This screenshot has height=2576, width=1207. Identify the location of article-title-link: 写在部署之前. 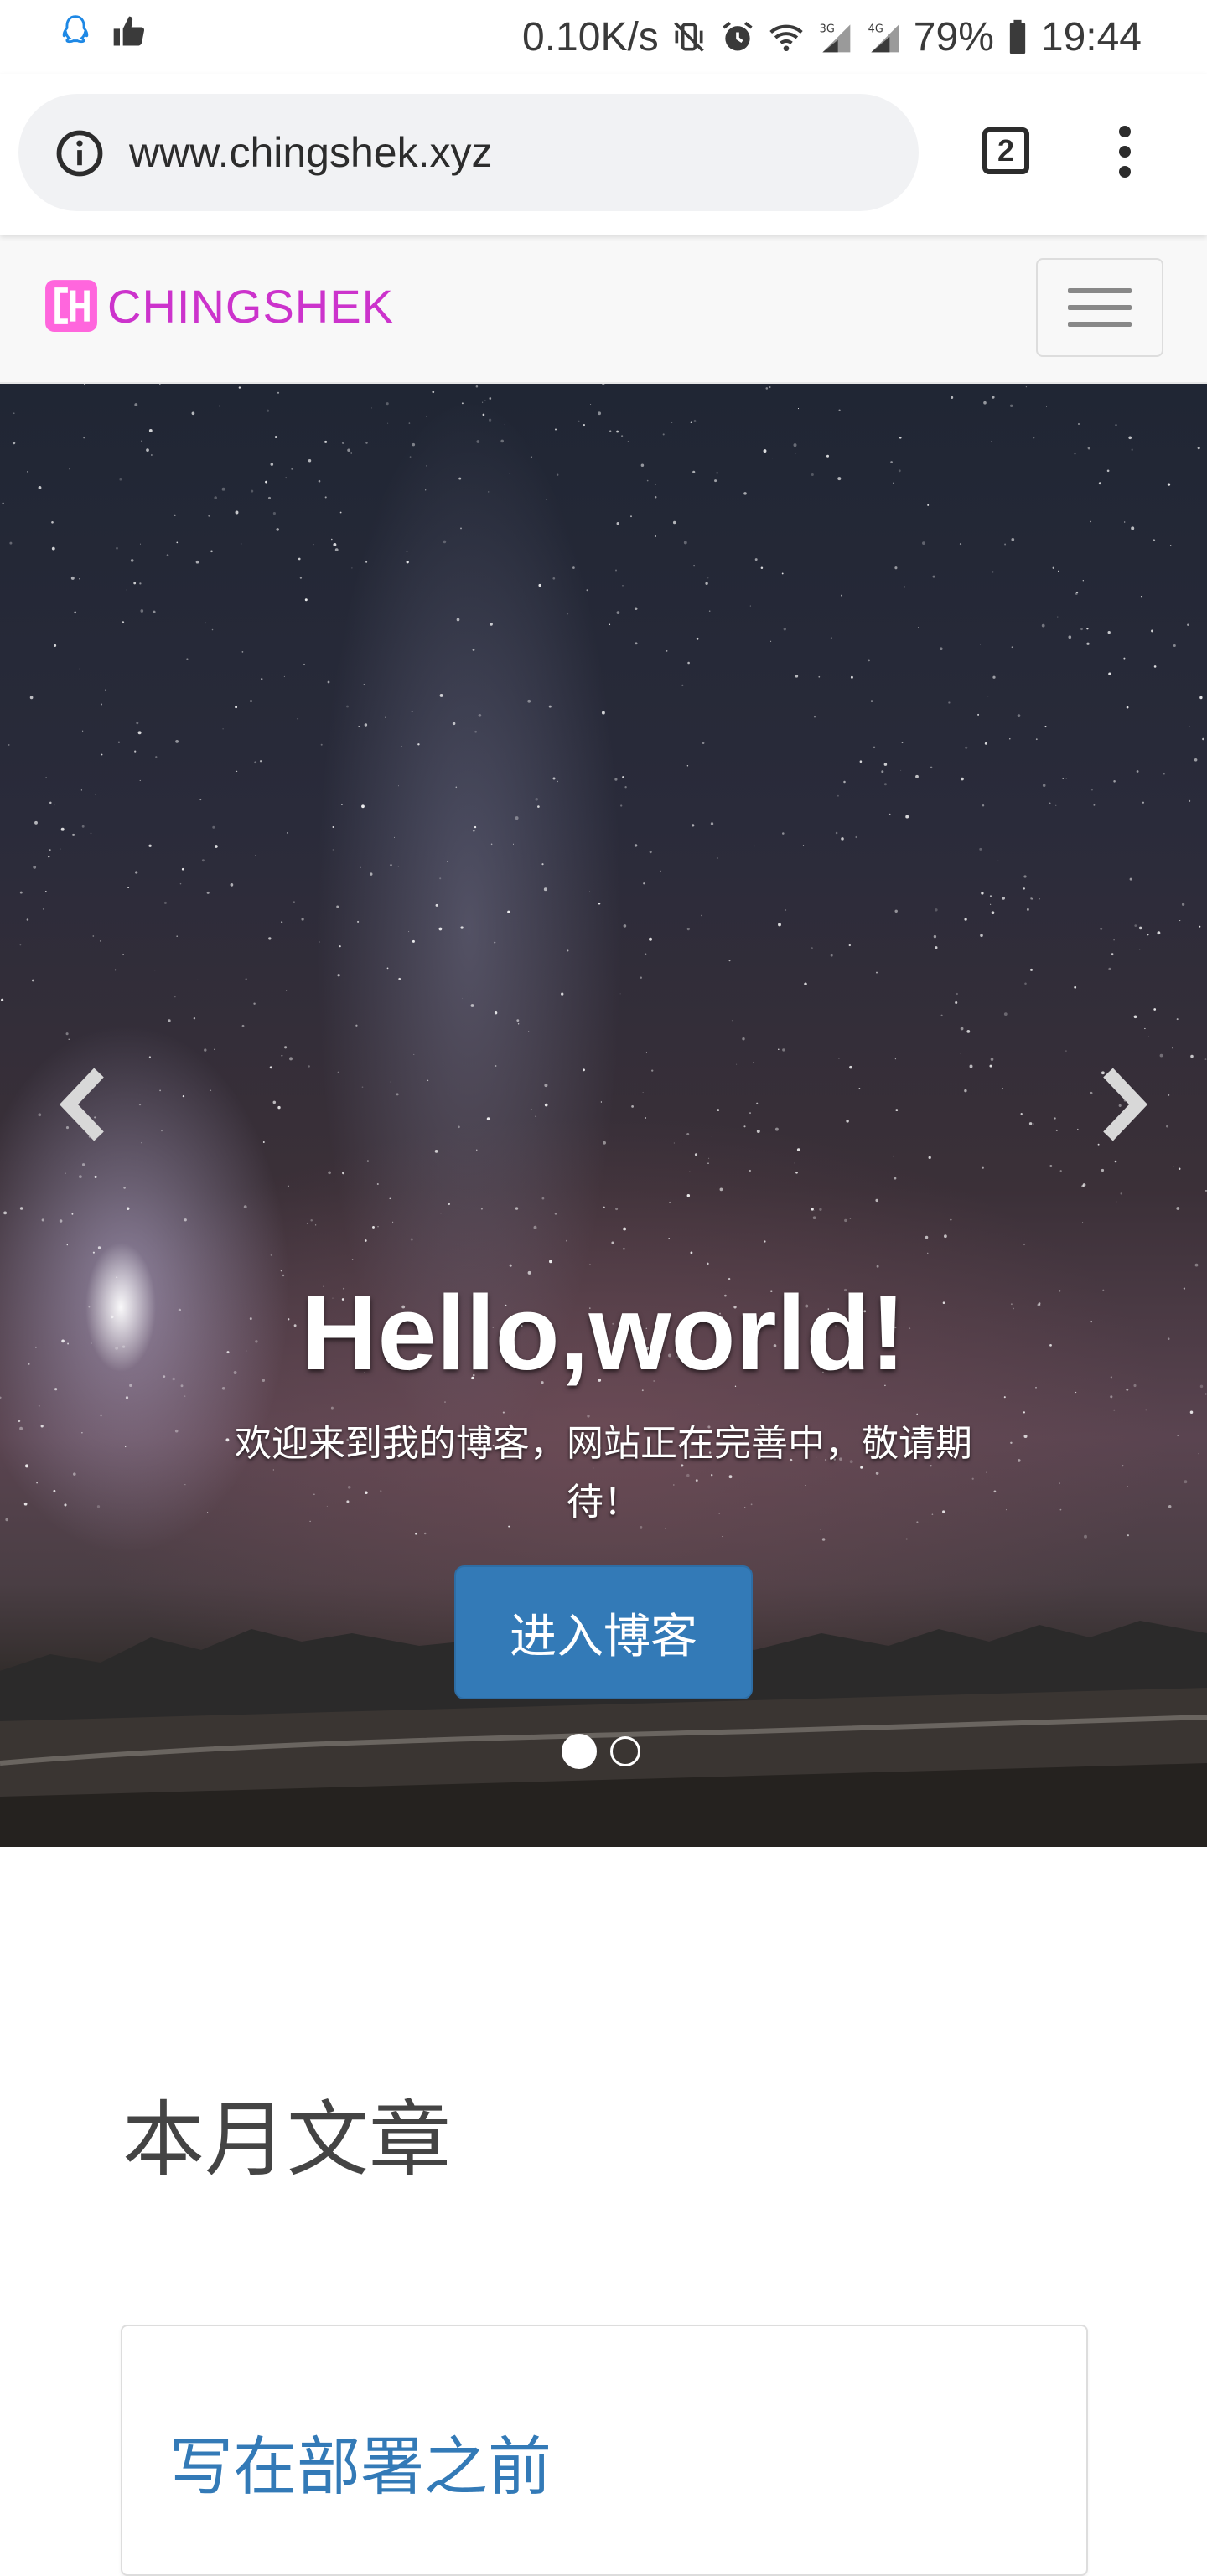
(361, 2461).